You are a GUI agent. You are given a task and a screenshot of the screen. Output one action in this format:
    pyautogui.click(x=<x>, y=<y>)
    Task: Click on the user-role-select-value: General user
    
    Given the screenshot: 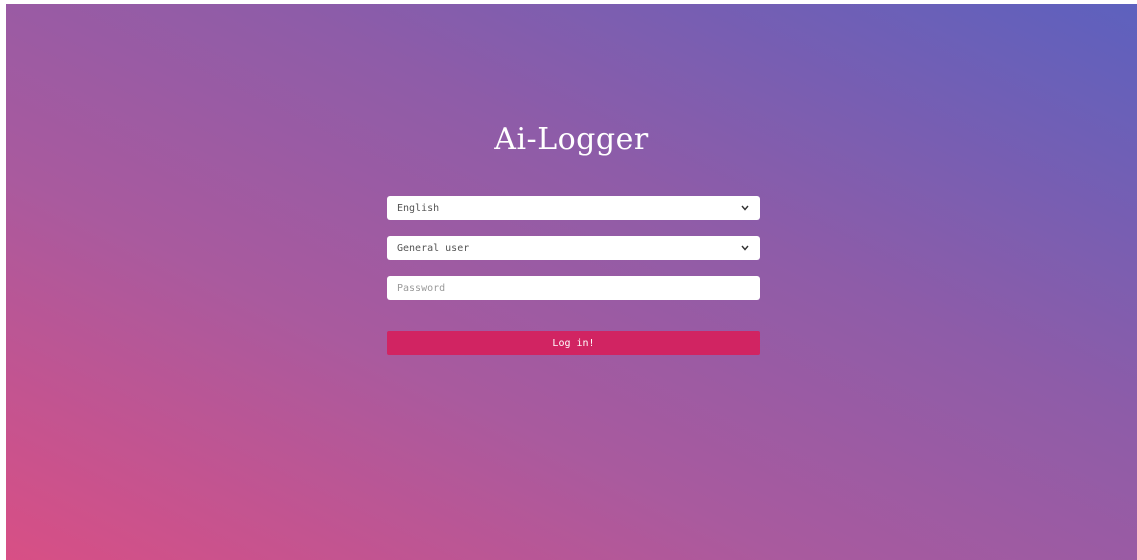 What is the action you would take?
    pyautogui.click(x=433, y=248)
    